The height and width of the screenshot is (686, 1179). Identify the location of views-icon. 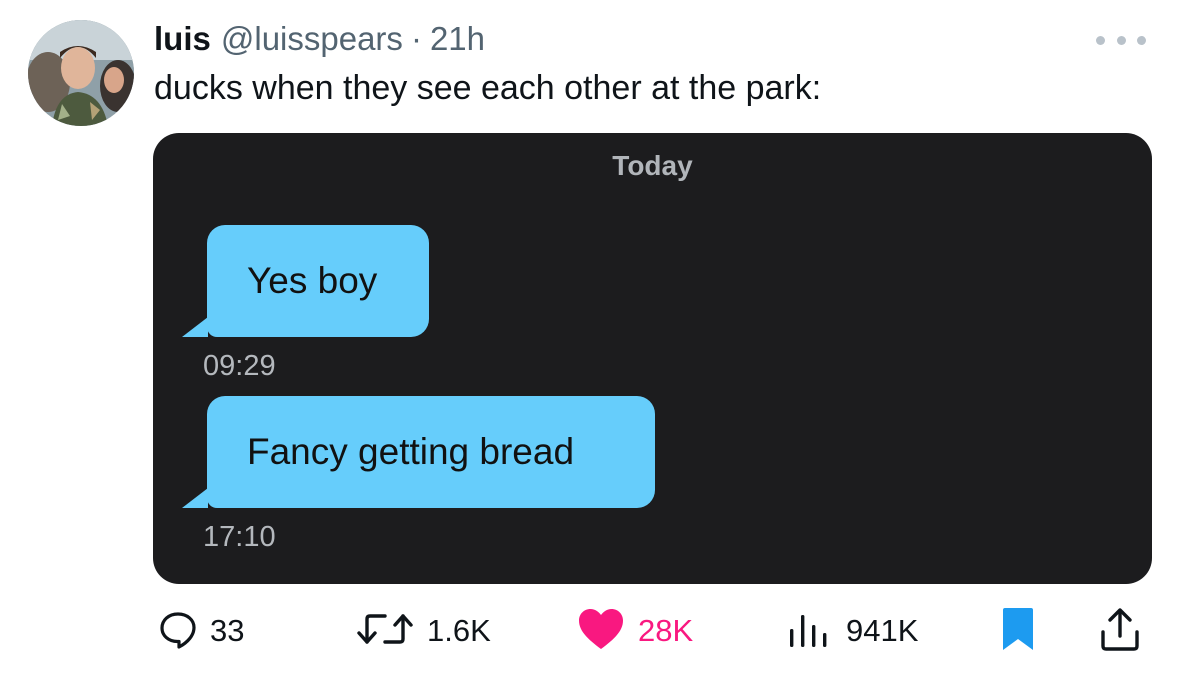
(810, 631).